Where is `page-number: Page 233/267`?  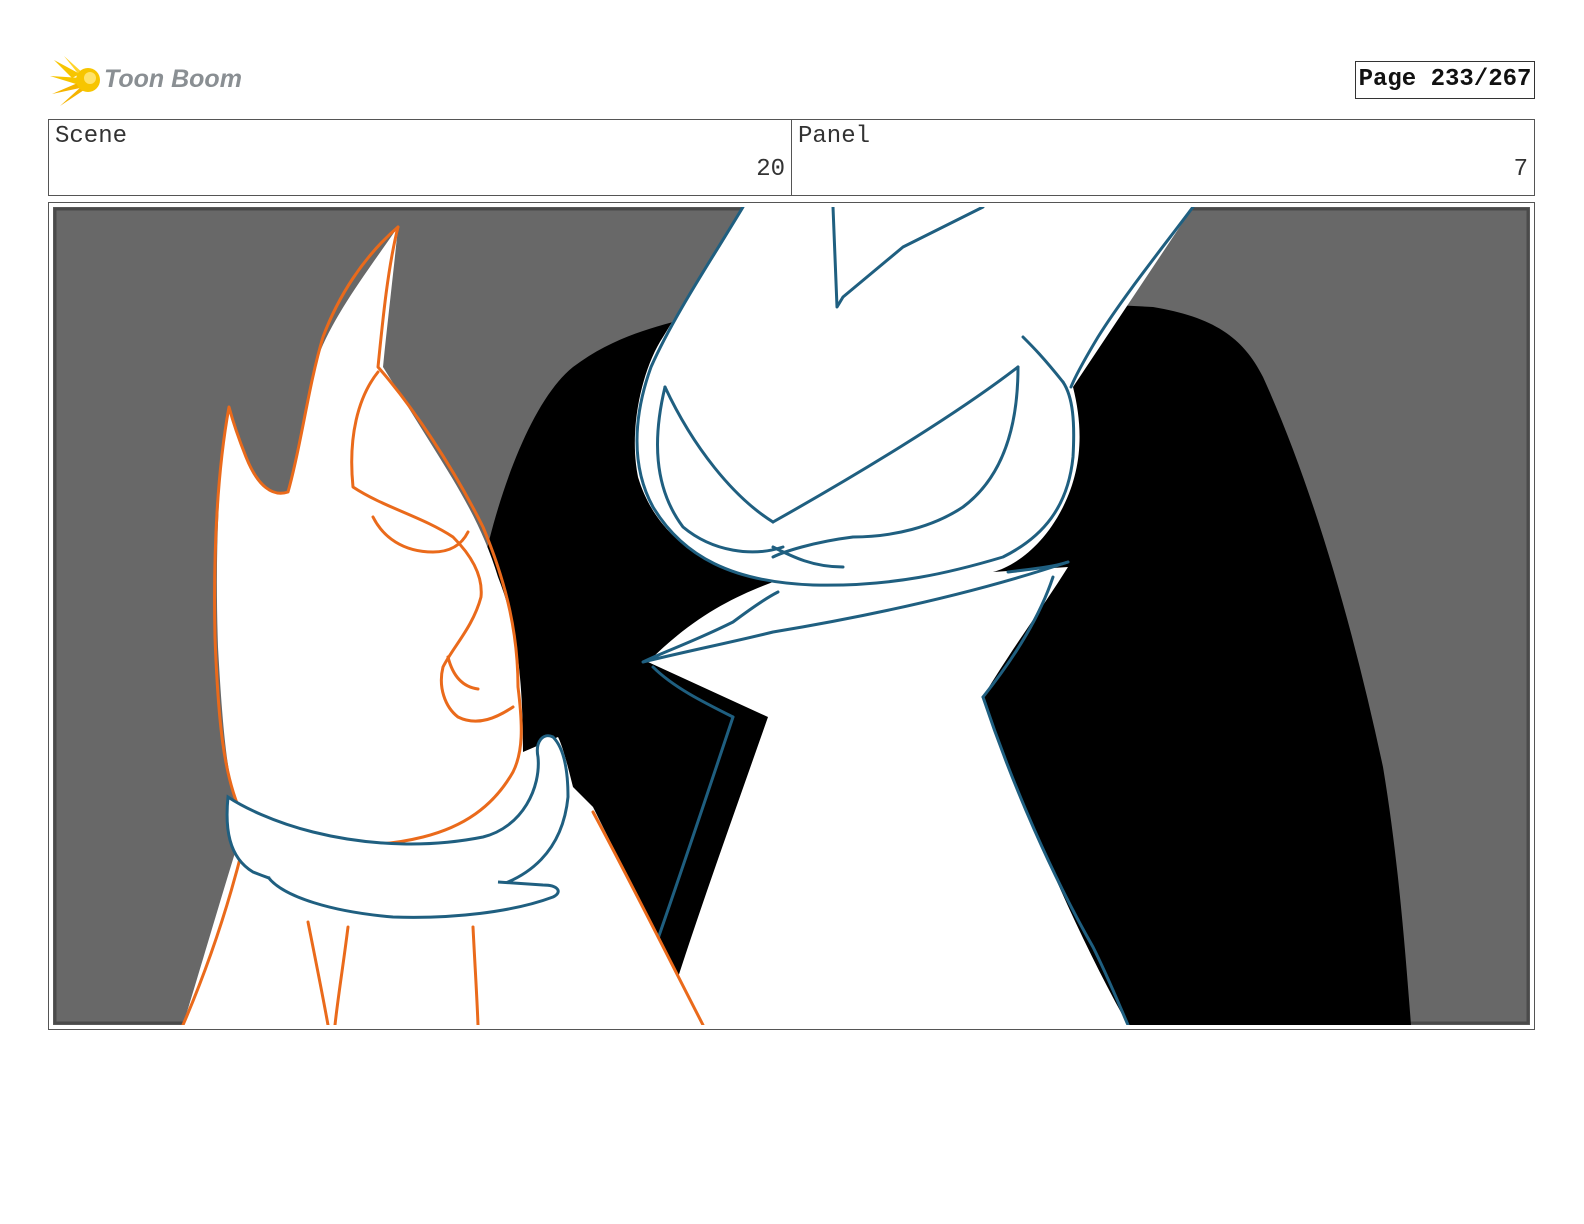 page-number: Page 233/267 is located at coordinates (1445, 80).